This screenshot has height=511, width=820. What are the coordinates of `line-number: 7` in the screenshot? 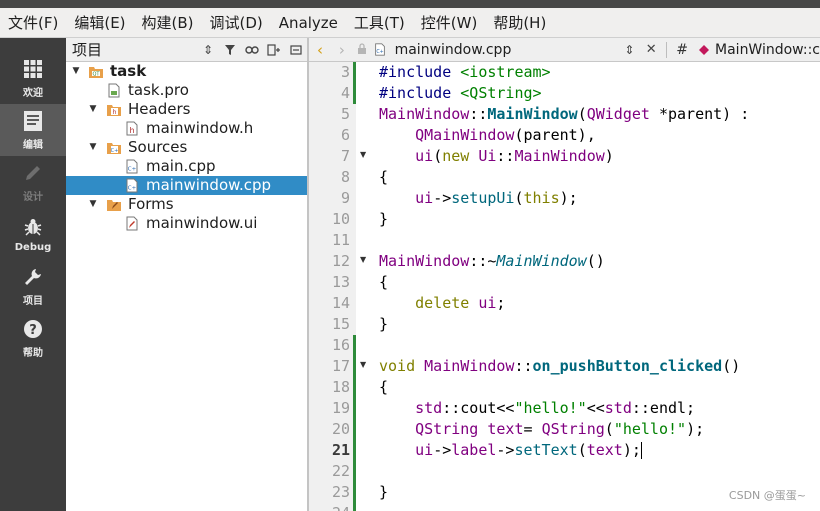 It's located at (345, 156).